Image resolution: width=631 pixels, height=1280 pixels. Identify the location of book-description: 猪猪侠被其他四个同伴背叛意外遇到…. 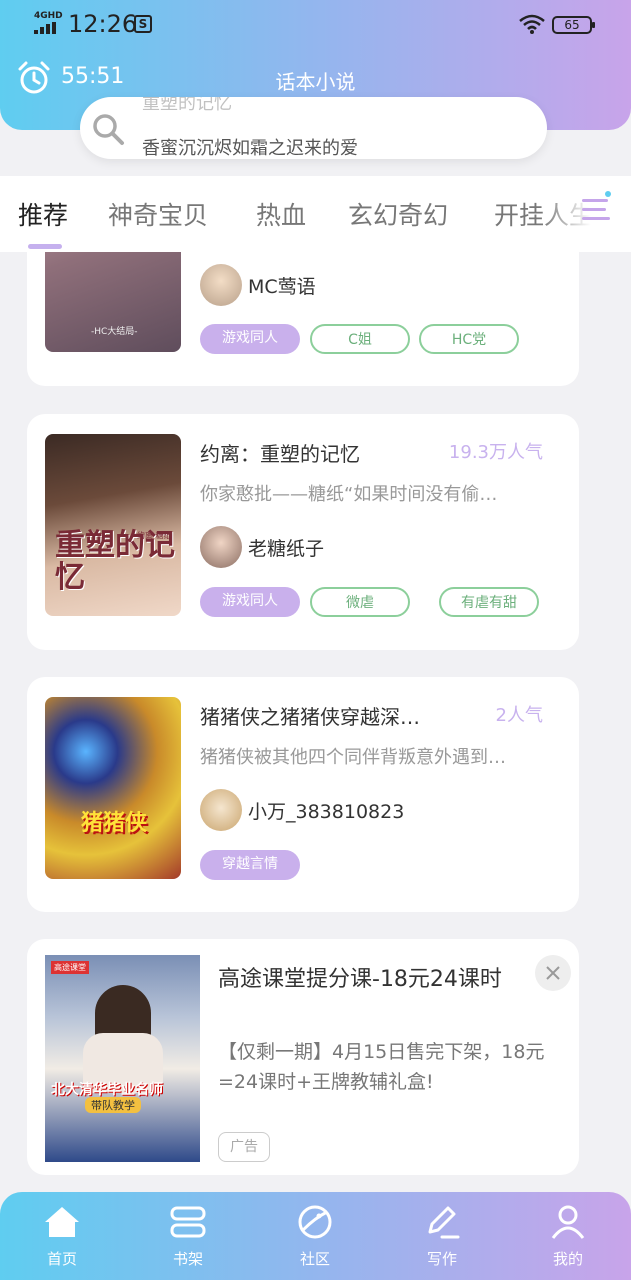
(353, 757).